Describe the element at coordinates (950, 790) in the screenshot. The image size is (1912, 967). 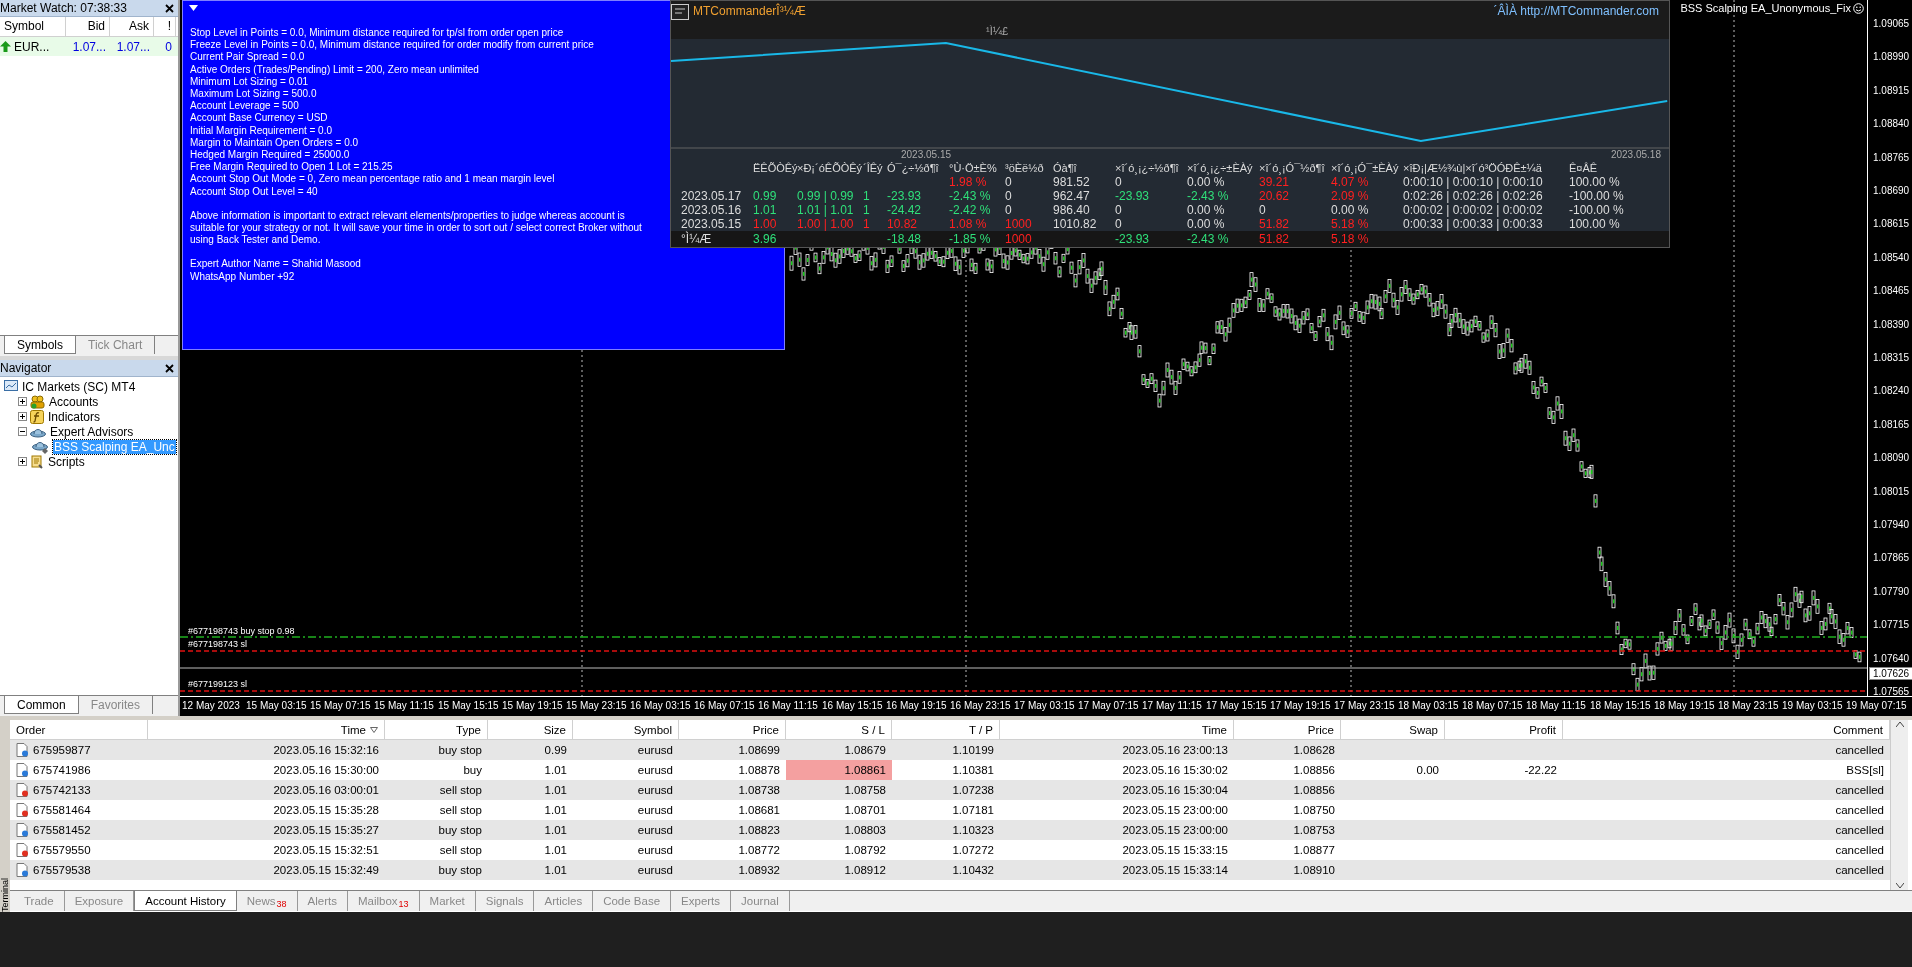
I see `table-row: 675742133 2023.05.16 03:00:01 sell stop 1.01 eurusd 1.08738 1.08758 1.07238 2023.05.16 15:30:04 1.08856 cancelled` at that location.